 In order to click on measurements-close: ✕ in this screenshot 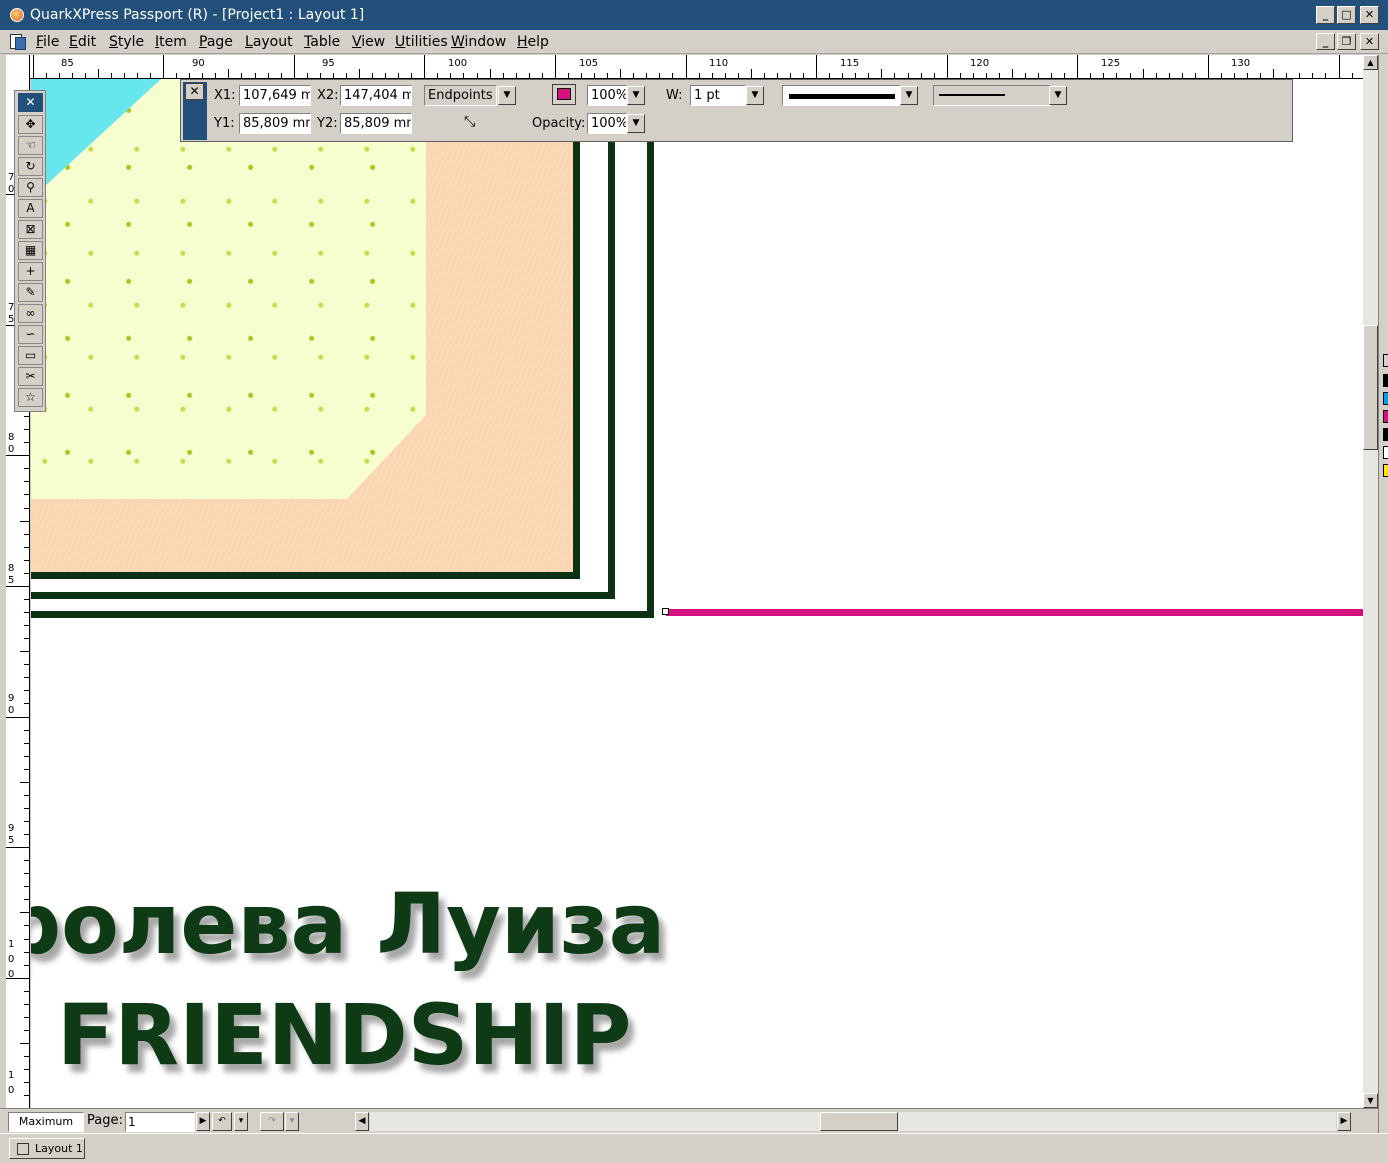, I will do `click(195, 111)`.